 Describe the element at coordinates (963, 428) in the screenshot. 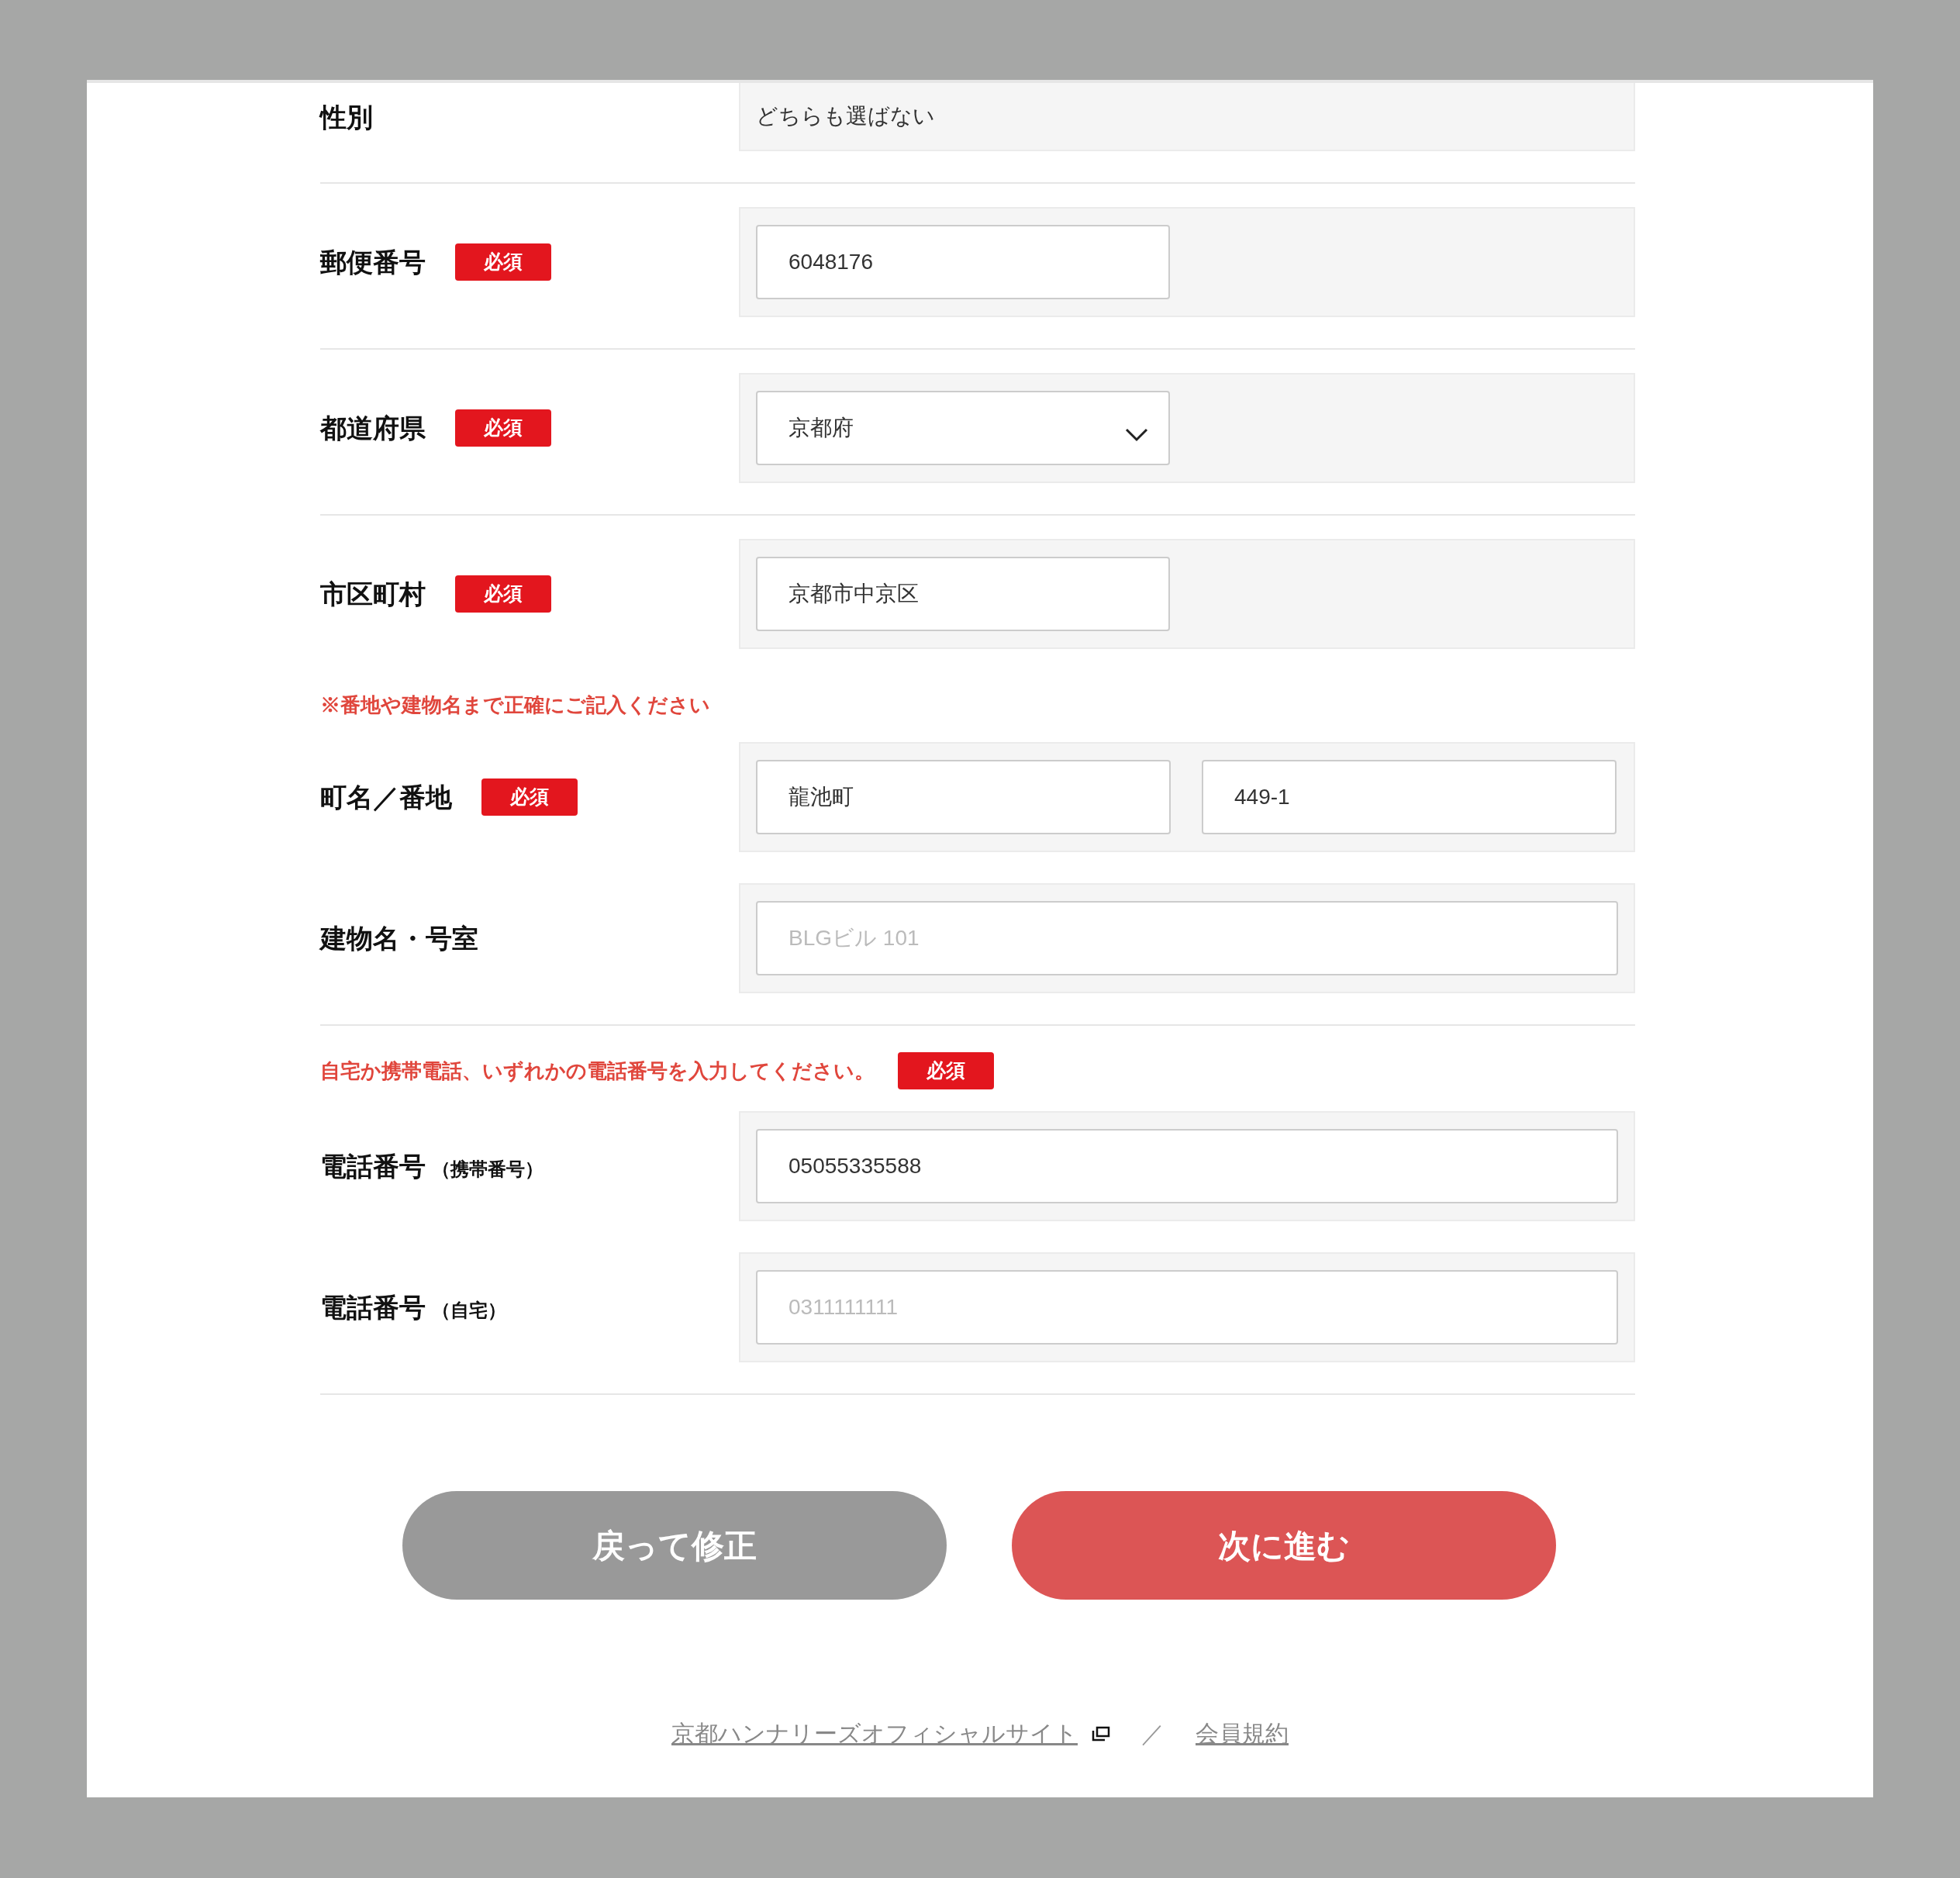

I see `select-field: 京都府` at that location.